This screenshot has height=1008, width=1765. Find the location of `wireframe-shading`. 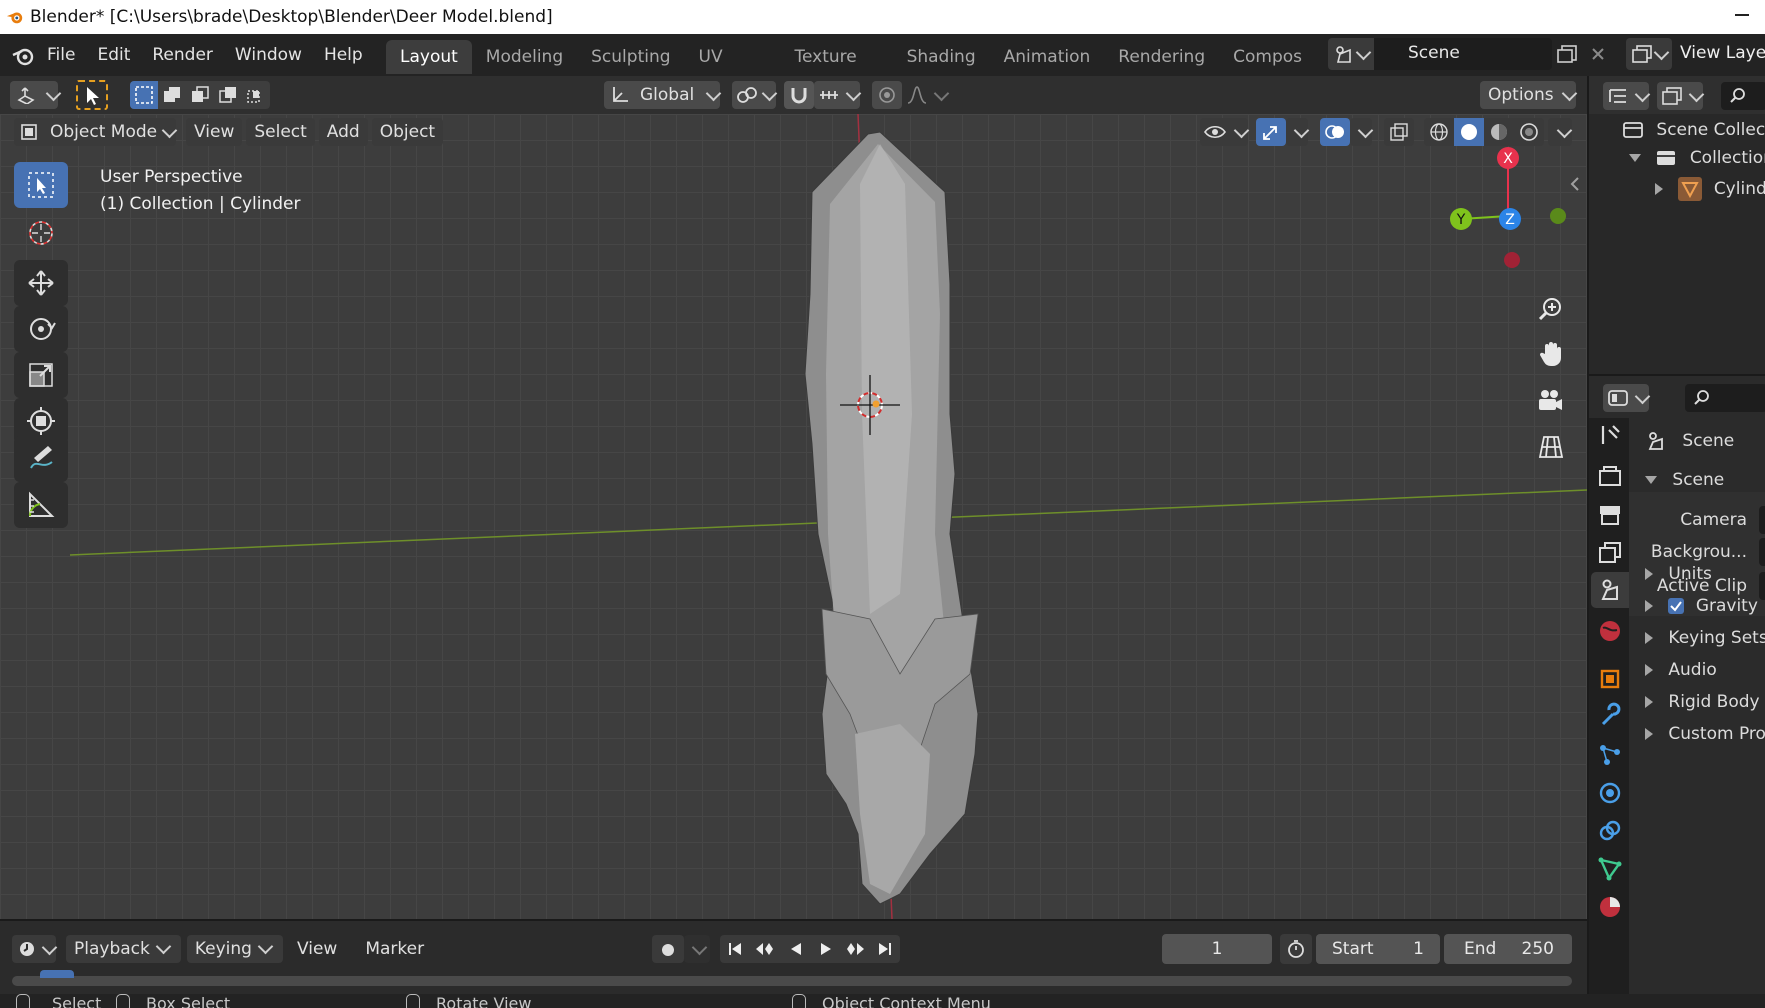

wireframe-shading is located at coordinates (1439, 132).